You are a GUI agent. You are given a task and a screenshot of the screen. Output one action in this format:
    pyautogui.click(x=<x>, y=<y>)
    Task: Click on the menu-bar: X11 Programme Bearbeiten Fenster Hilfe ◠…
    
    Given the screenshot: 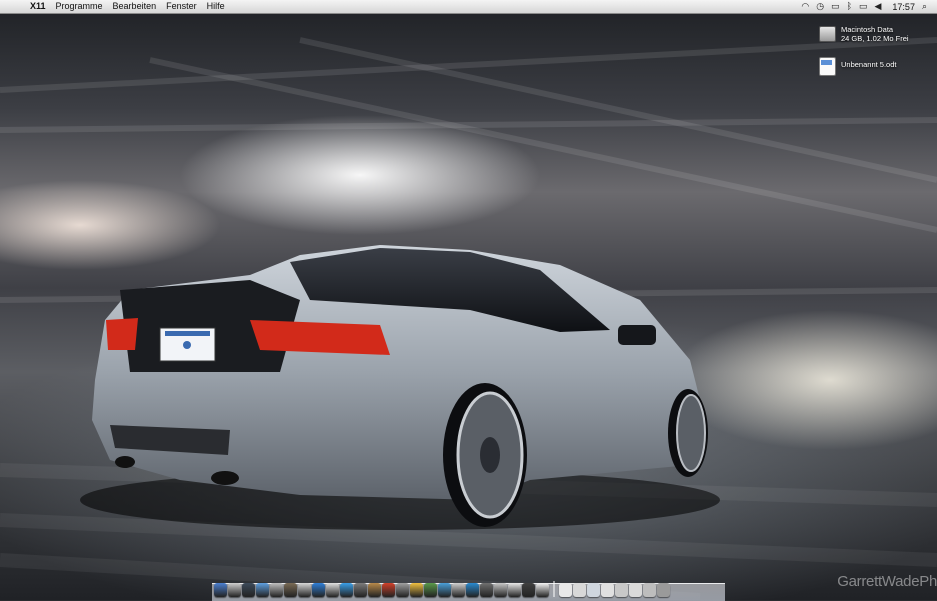 What is the action you would take?
    pyautogui.click(x=468, y=7)
    